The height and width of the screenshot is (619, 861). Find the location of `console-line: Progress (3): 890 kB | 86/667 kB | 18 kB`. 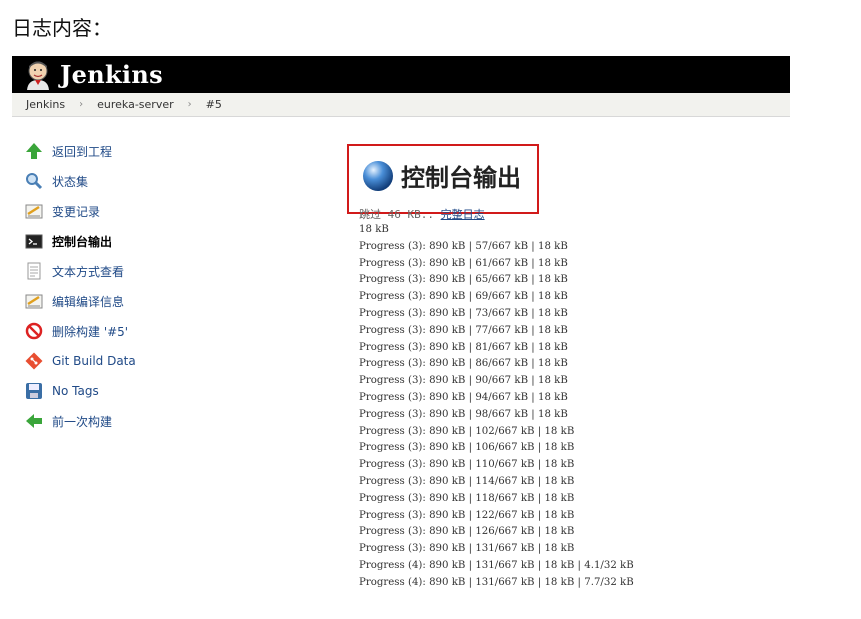

console-line: Progress (3): 890 kB | 86/667 kB | 18 kB is located at coordinates (463, 364).